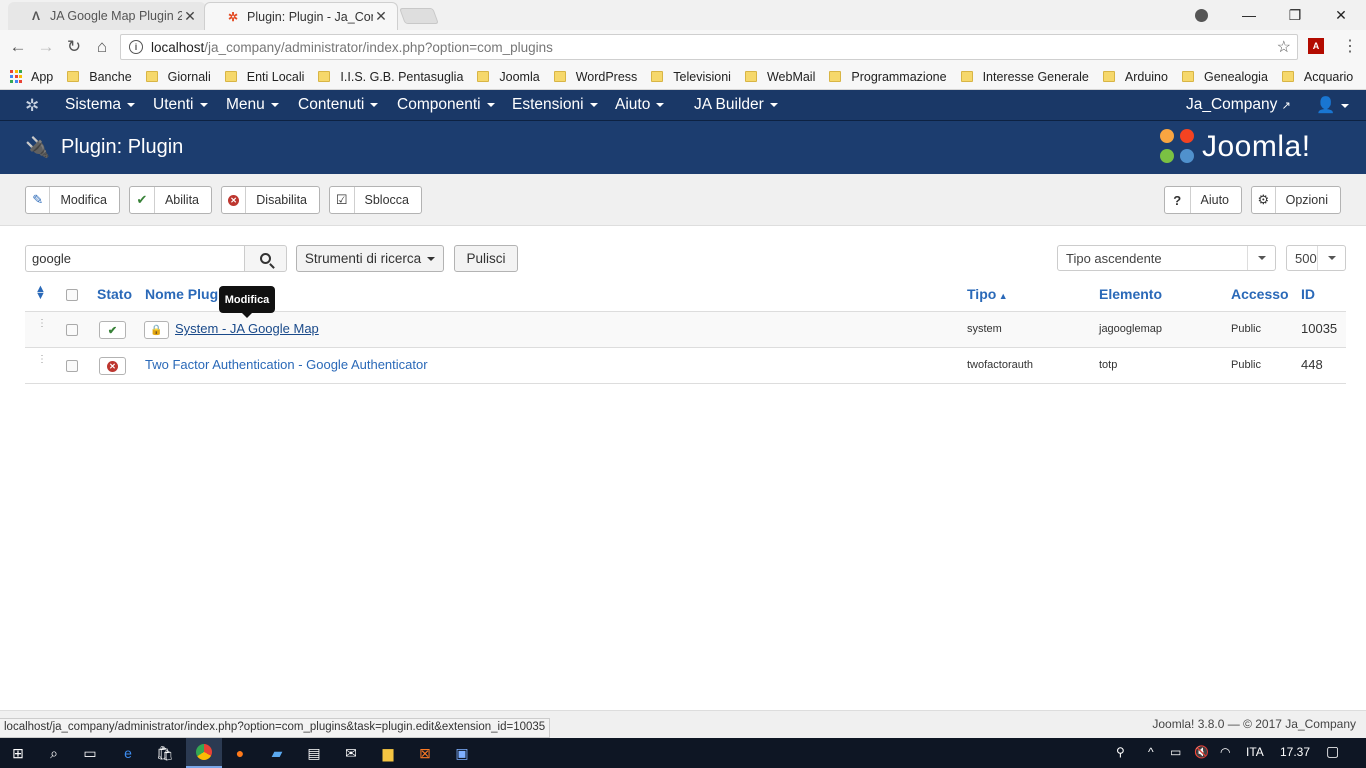 Image resolution: width=1366 pixels, height=768 pixels. I want to click on firefox-icon: ●, so click(240, 753).